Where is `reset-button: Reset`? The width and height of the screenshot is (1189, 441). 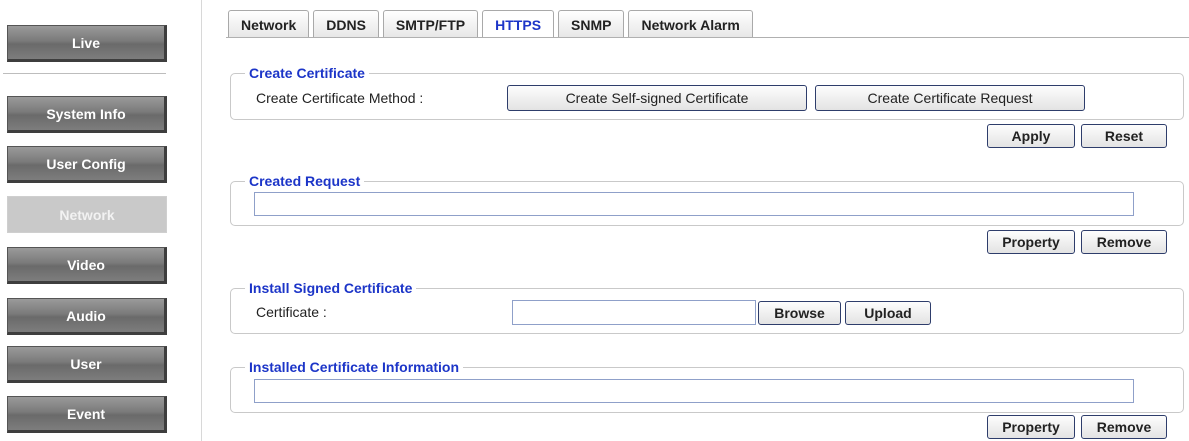
reset-button: Reset is located at coordinates (1124, 136).